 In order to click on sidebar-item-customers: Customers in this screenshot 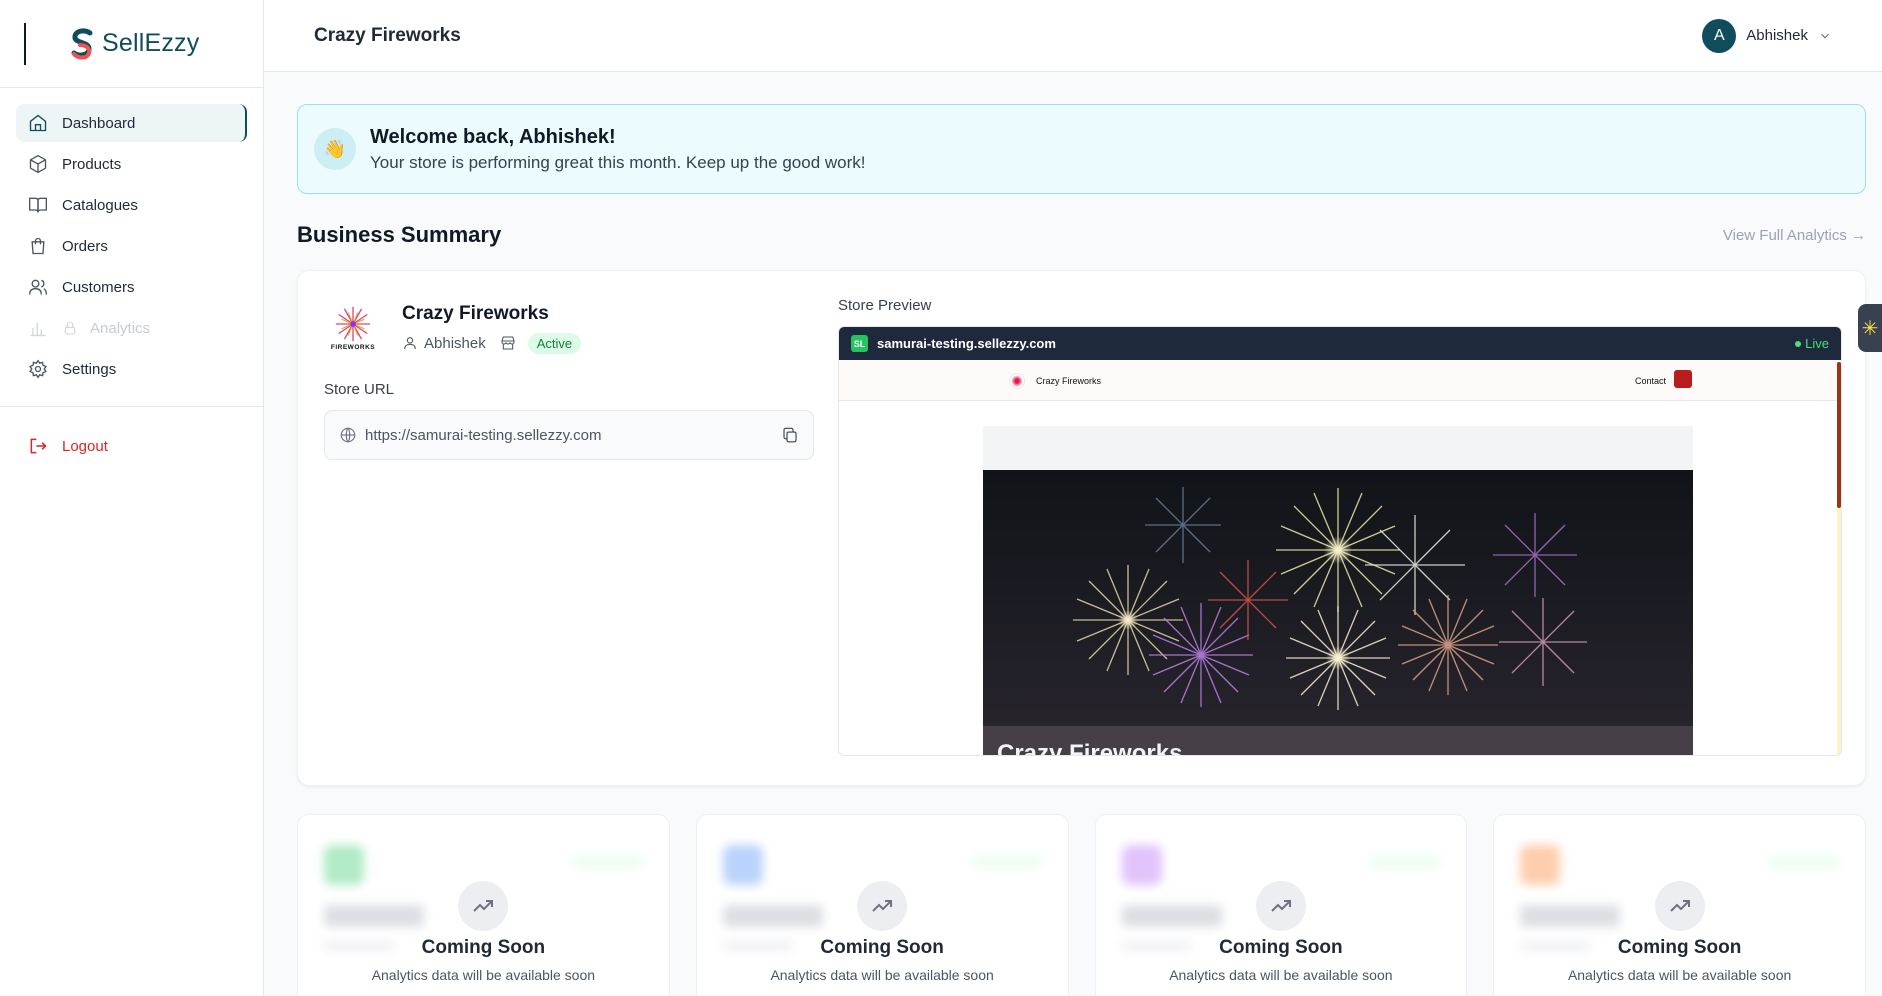, I will do `click(131, 287)`.